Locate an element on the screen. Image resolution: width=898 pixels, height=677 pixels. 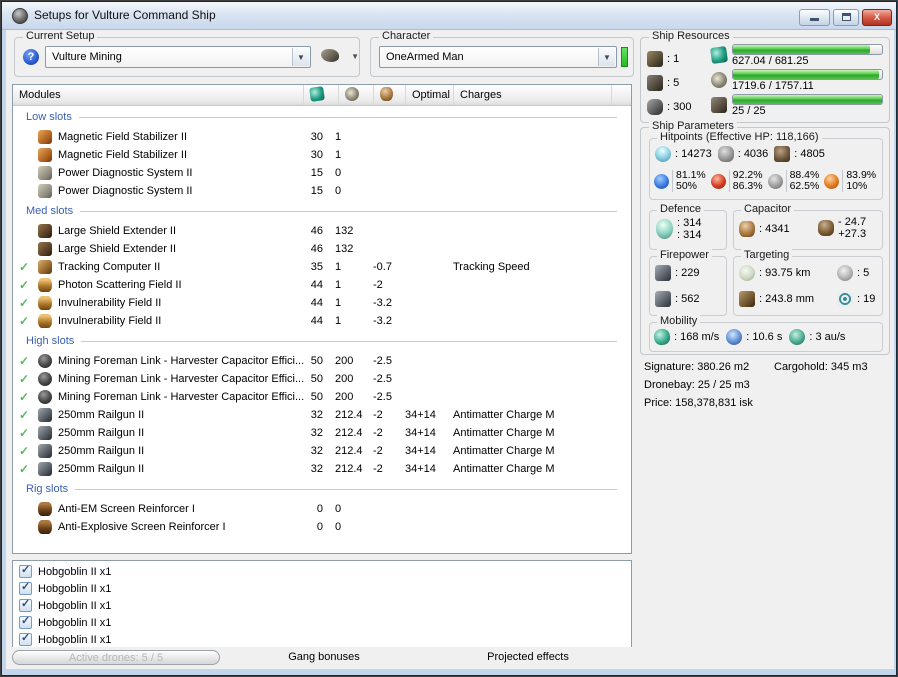
active-check-icon: ✓ is located at coordinates (24, 321).